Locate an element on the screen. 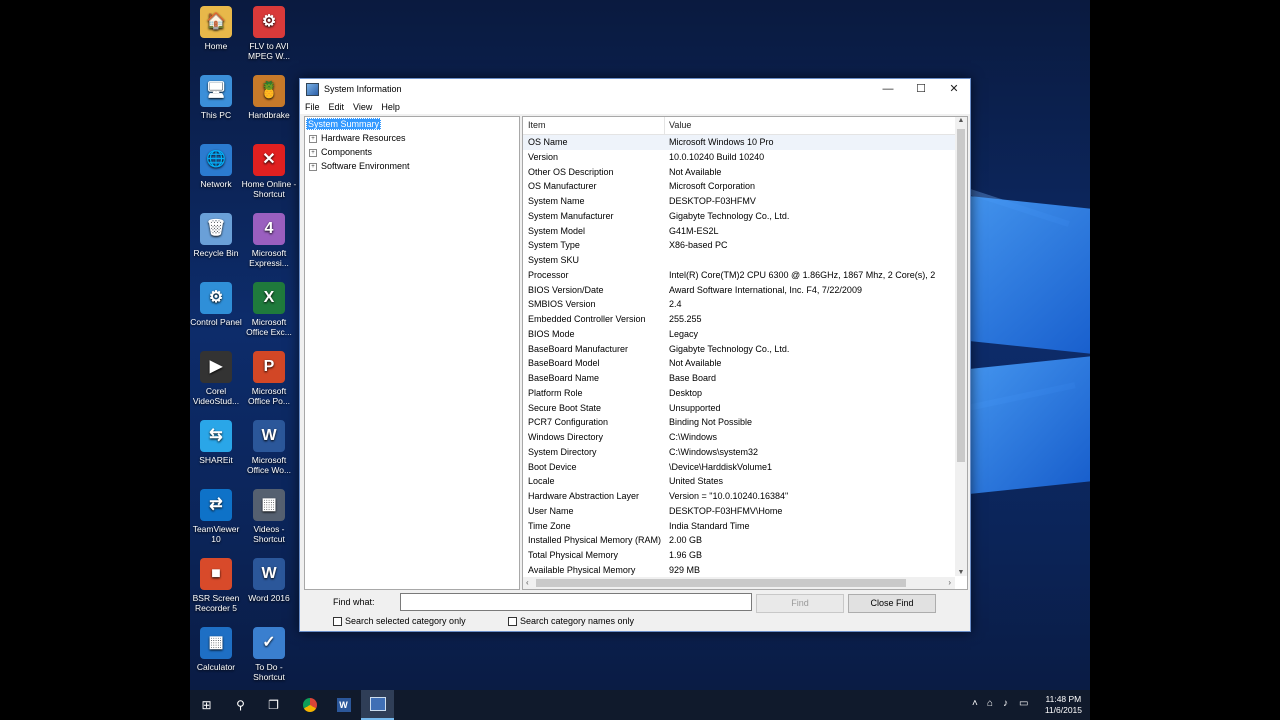 This screenshot has width=1280, height=720. desktop-icon: 🌐 Network is located at coordinates (217, 166).